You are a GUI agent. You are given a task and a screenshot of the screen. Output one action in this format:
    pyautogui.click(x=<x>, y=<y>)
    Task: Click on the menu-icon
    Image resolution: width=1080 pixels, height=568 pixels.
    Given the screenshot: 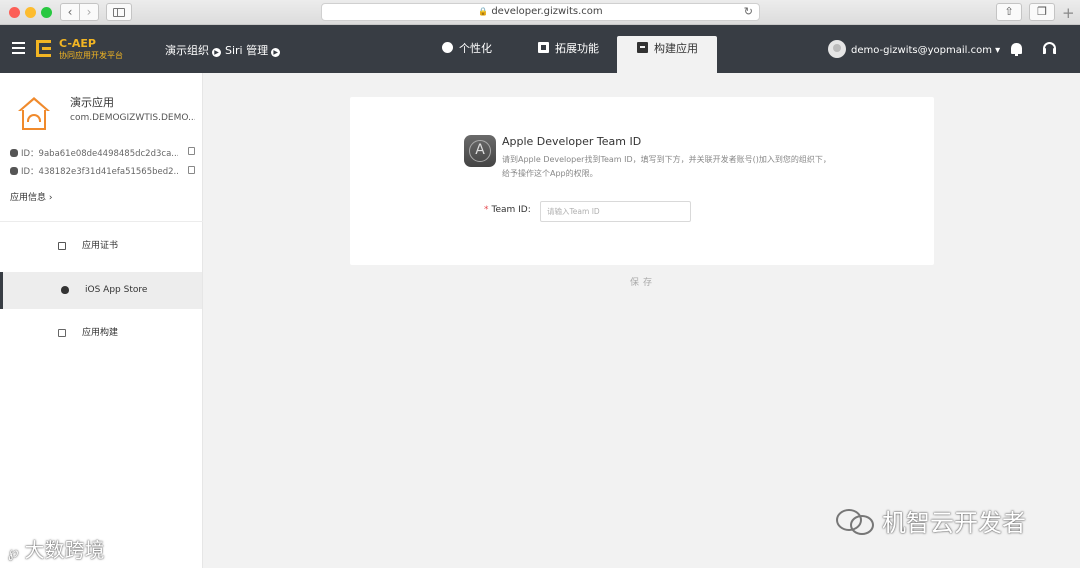 What is the action you would take?
    pyautogui.click(x=18, y=48)
    